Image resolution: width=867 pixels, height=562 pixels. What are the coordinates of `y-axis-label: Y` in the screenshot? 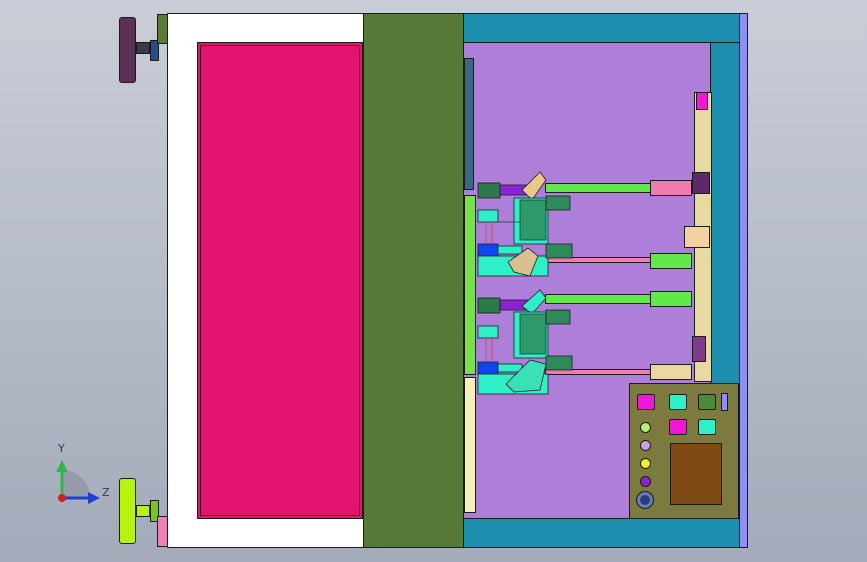 It's located at (61, 448).